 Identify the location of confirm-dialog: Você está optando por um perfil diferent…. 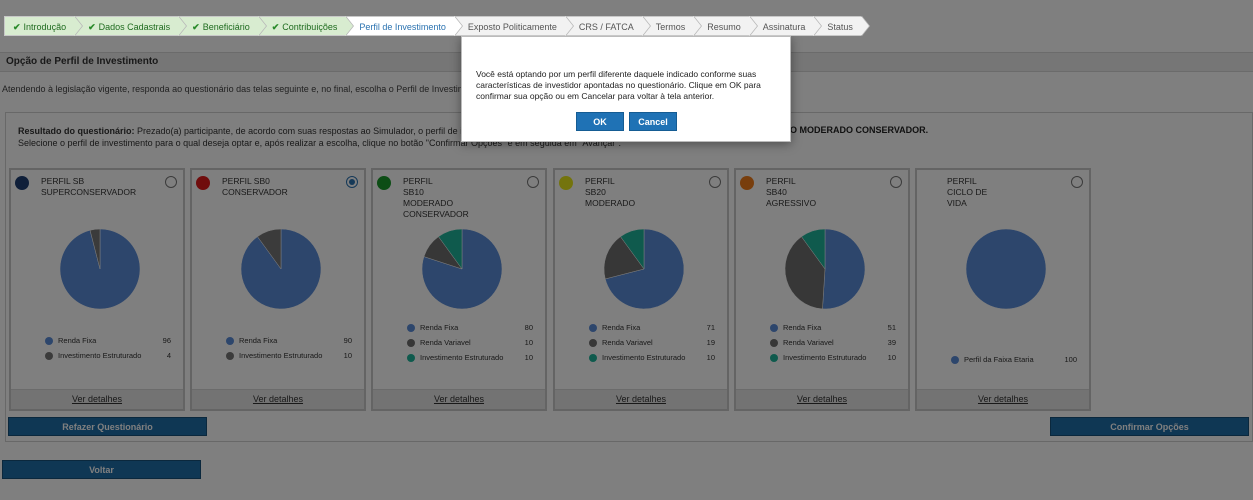
(626, 89).